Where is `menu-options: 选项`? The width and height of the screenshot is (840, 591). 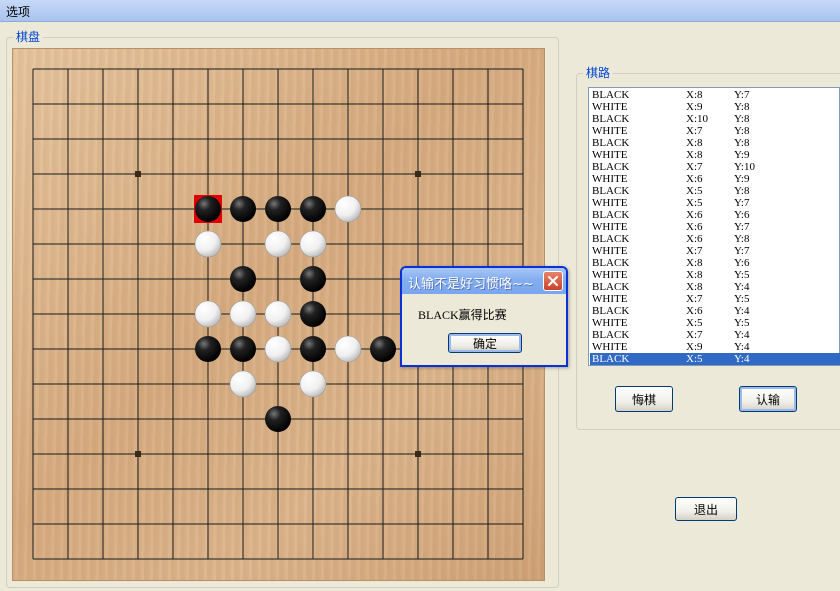 menu-options: 选项 is located at coordinates (18, 11).